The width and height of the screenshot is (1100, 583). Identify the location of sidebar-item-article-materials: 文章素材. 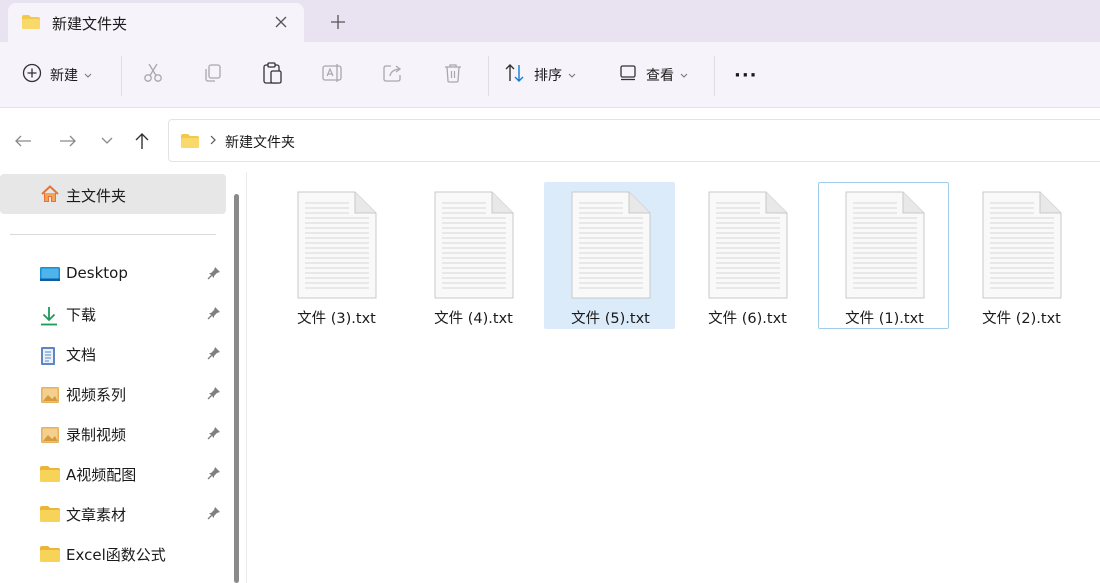
(113, 514).